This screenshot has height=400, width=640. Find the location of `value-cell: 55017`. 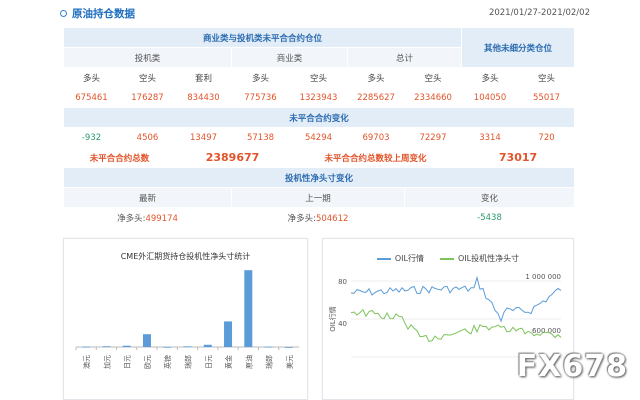

value-cell: 55017 is located at coordinates (547, 97).